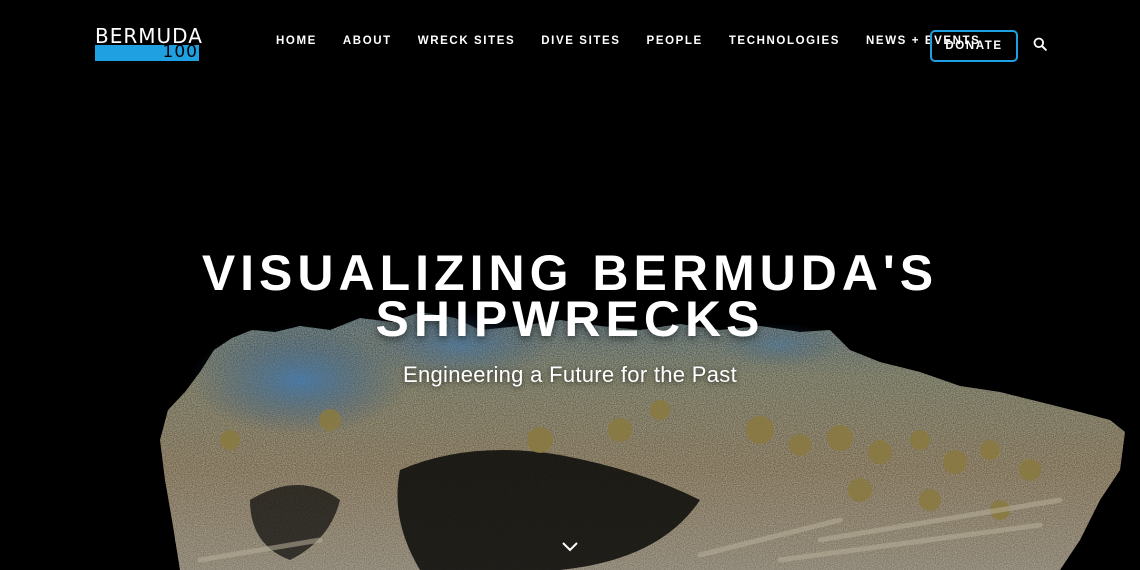  What do you see at coordinates (1040, 44) in the screenshot?
I see `search-icon` at bounding box center [1040, 44].